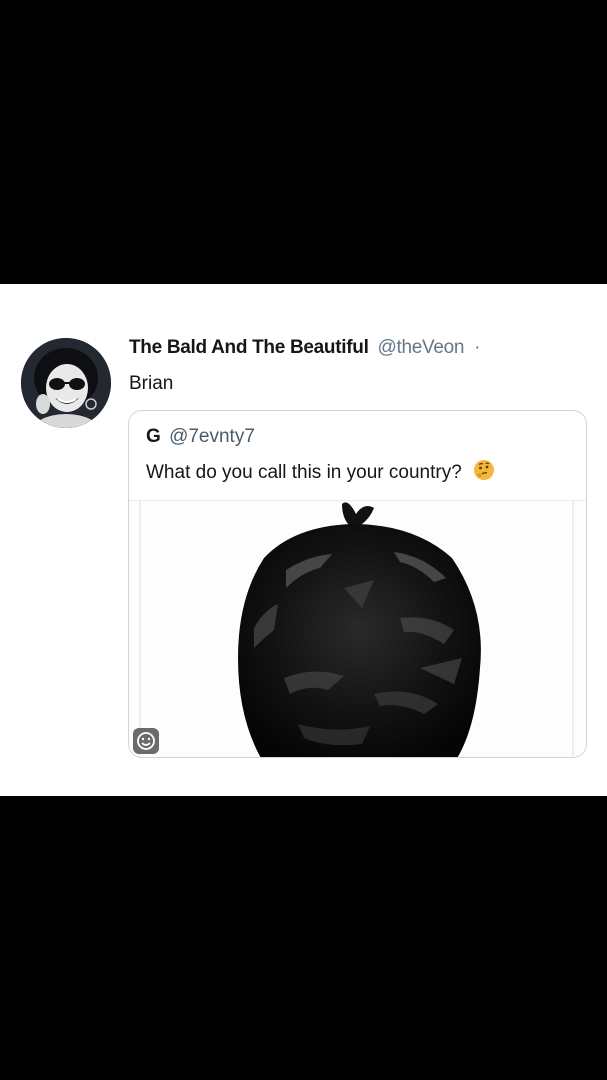 The height and width of the screenshot is (1080, 607). Describe the element at coordinates (146, 741) in the screenshot. I see `smiley-face-icon` at that location.